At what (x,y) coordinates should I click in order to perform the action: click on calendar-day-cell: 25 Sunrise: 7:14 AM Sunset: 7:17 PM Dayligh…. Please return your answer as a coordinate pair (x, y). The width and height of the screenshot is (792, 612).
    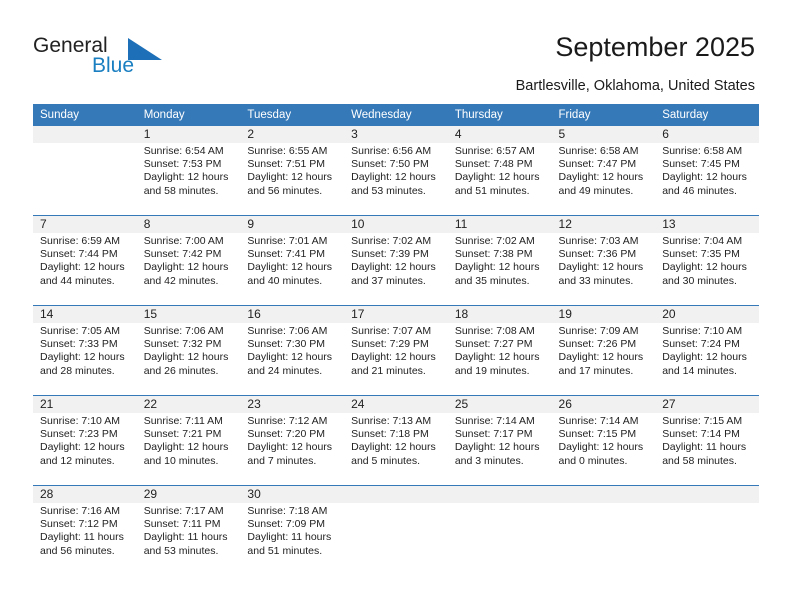
    Looking at the image, I should click on (499, 440).